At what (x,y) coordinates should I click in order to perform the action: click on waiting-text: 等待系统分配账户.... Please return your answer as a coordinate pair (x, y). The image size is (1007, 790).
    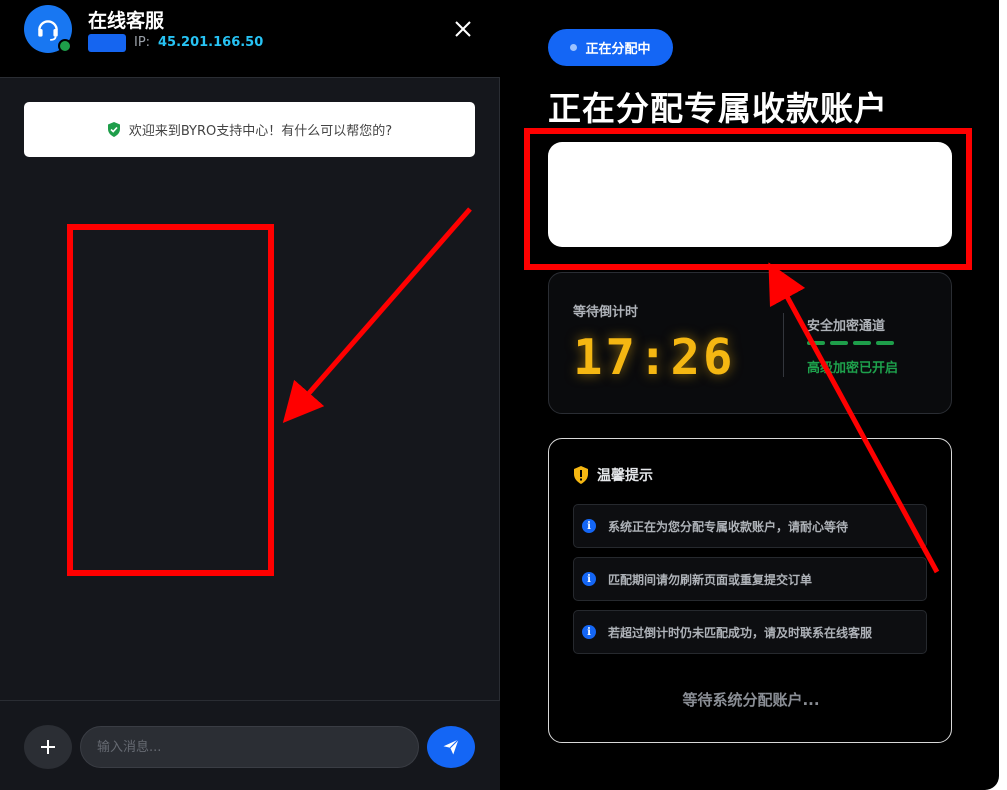
    Looking at the image, I should click on (751, 700).